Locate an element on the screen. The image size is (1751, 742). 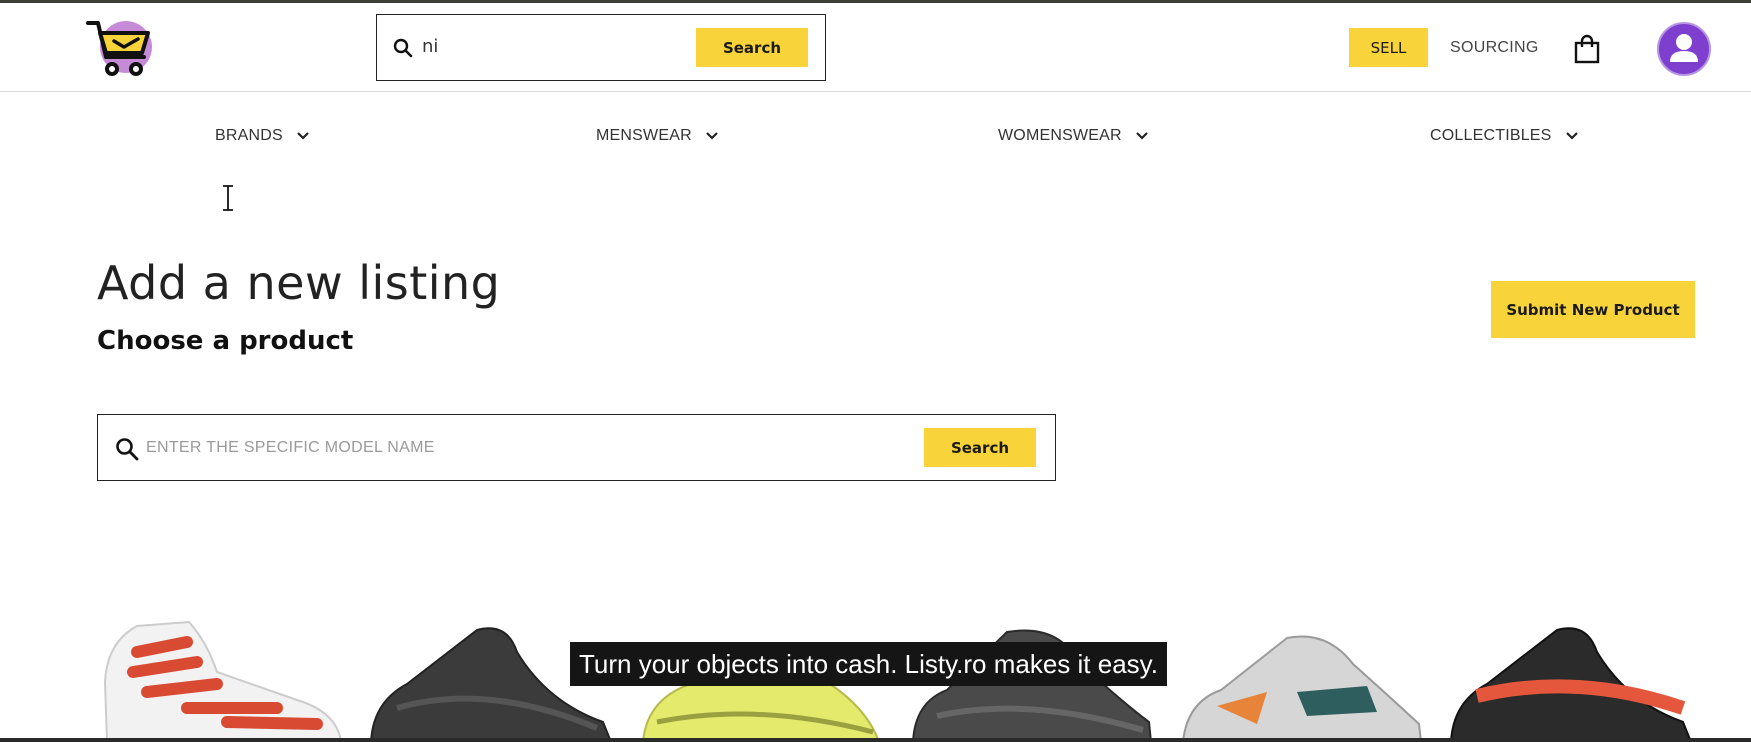
nav-item-label: WOMENSWEAR is located at coordinates (1060, 135).